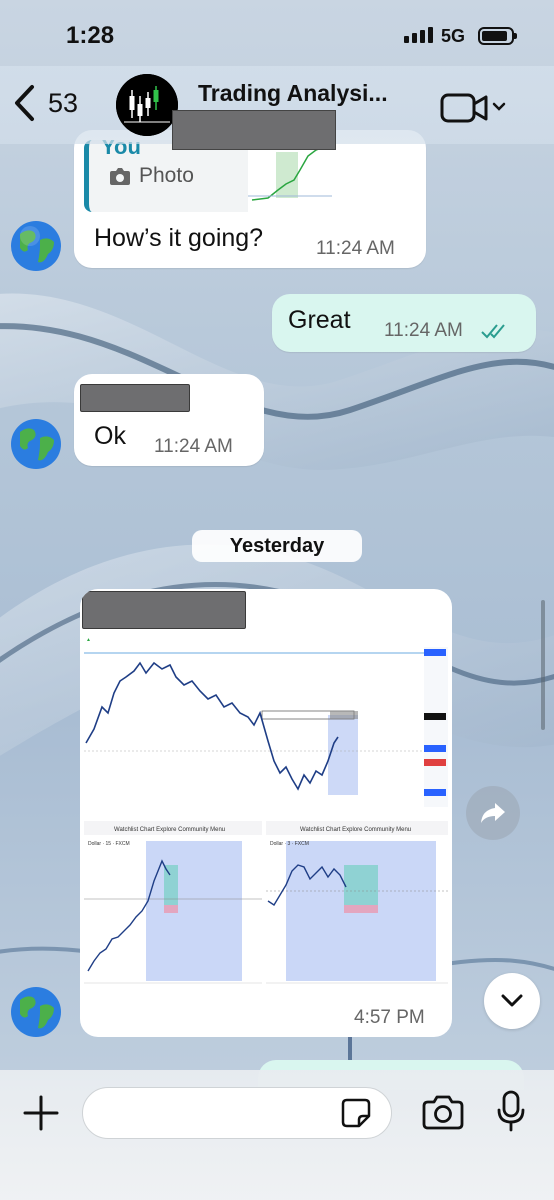 The height and width of the screenshot is (1200, 554). Describe the element at coordinates (418, 35) in the screenshot. I see `cellular-signal-icon` at that location.